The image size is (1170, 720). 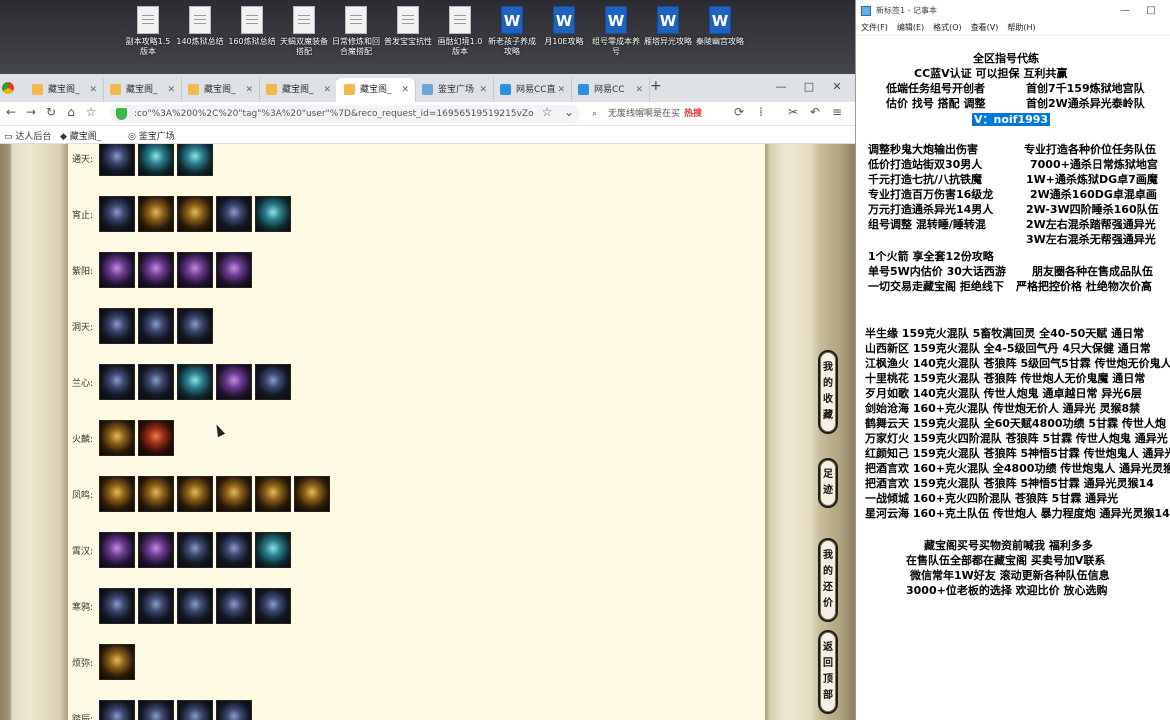 What do you see at coordinates (837, 112) in the screenshot?
I see `menu-icon: ≡` at bounding box center [837, 112].